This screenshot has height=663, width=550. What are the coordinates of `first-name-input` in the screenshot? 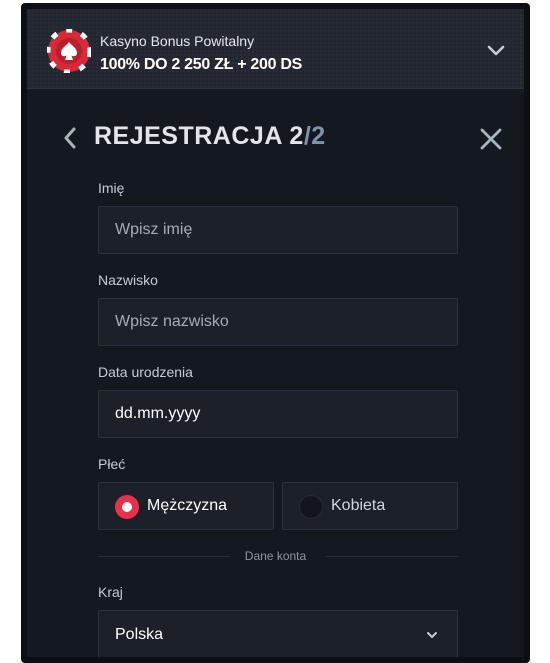 It's located at (278, 230).